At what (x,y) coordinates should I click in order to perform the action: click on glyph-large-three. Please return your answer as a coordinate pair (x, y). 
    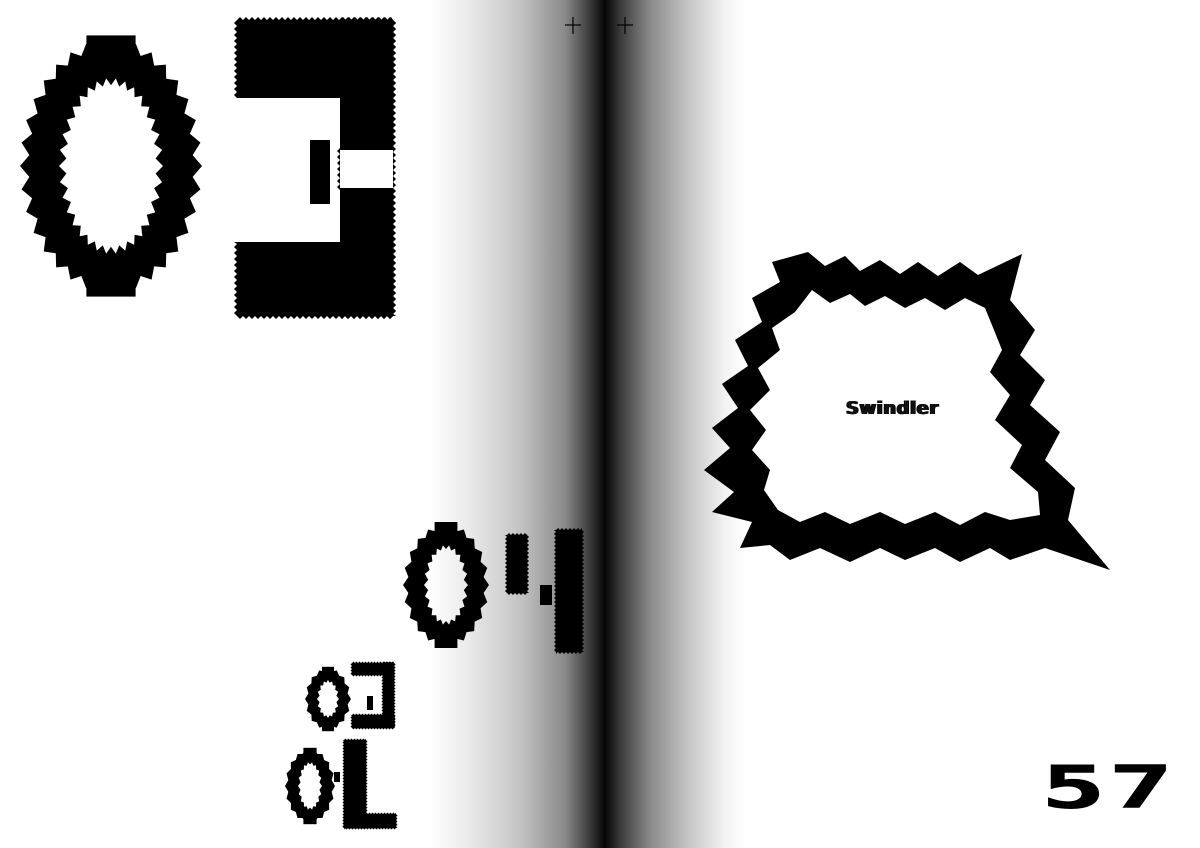
    Looking at the image, I should click on (315, 168).